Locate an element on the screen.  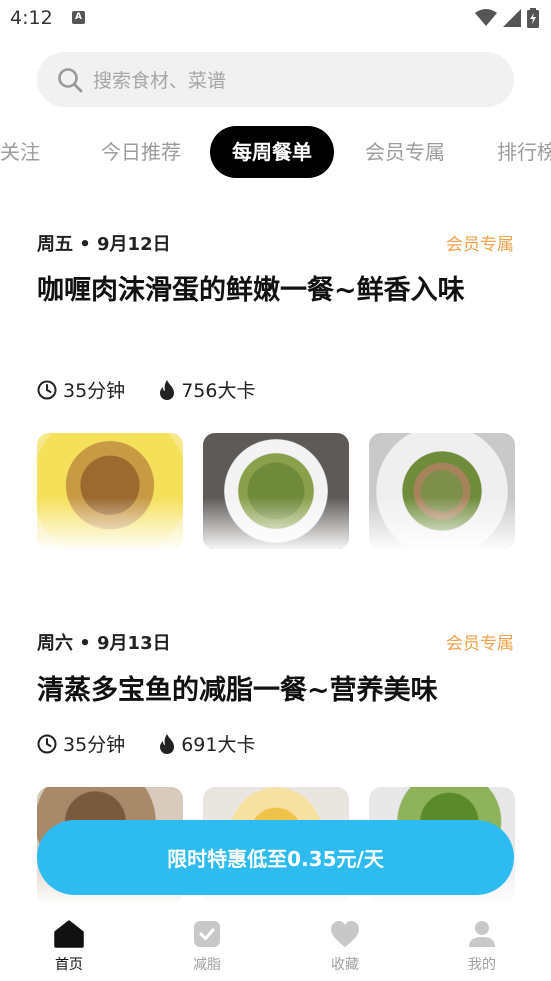
meal-date: 周六 • 9月13日 is located at coordinates (104, 643).